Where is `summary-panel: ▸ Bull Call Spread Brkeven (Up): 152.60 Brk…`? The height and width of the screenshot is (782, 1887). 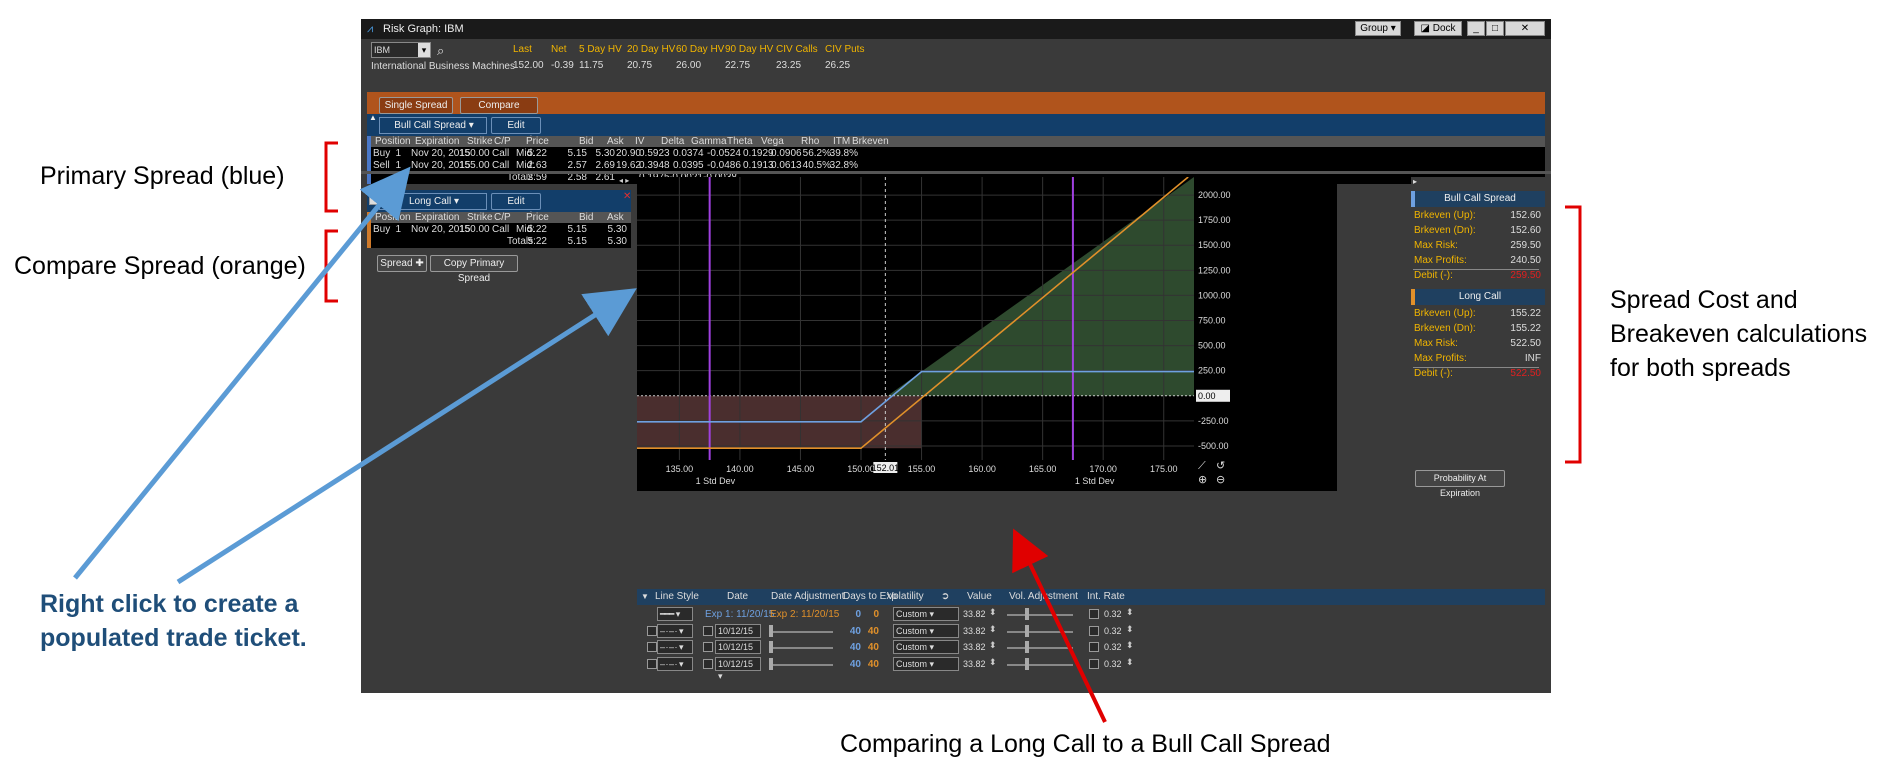 summary-panel: ▸ Bull Call Spread Brkeven (Up): 152.60 Brk… is located at coordinates (1478, 337).